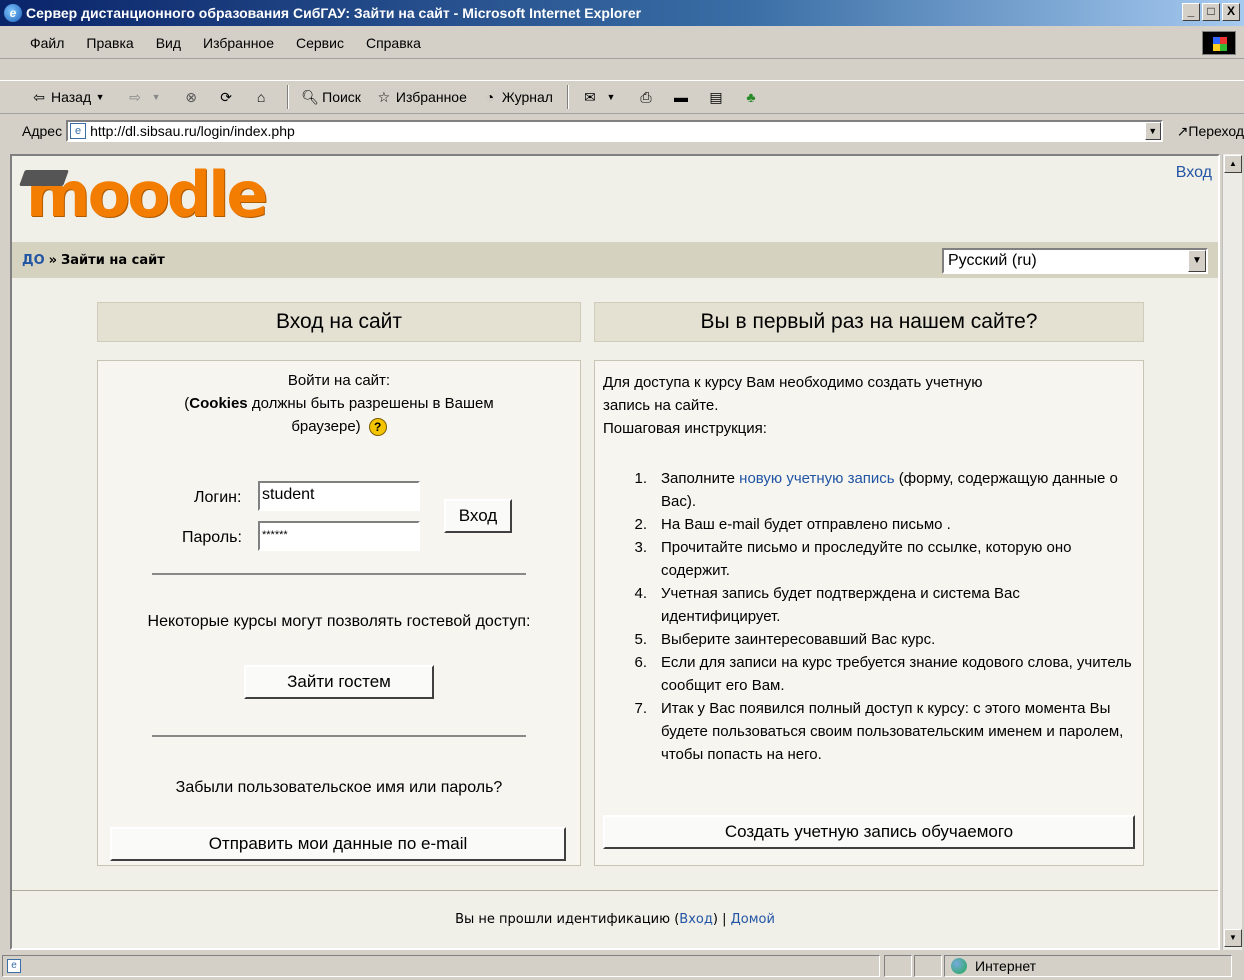  What do you see at coordinates (44, 178) in the screenshot?
I see `graduation-cap-icon` at bounding box center [44, 178].